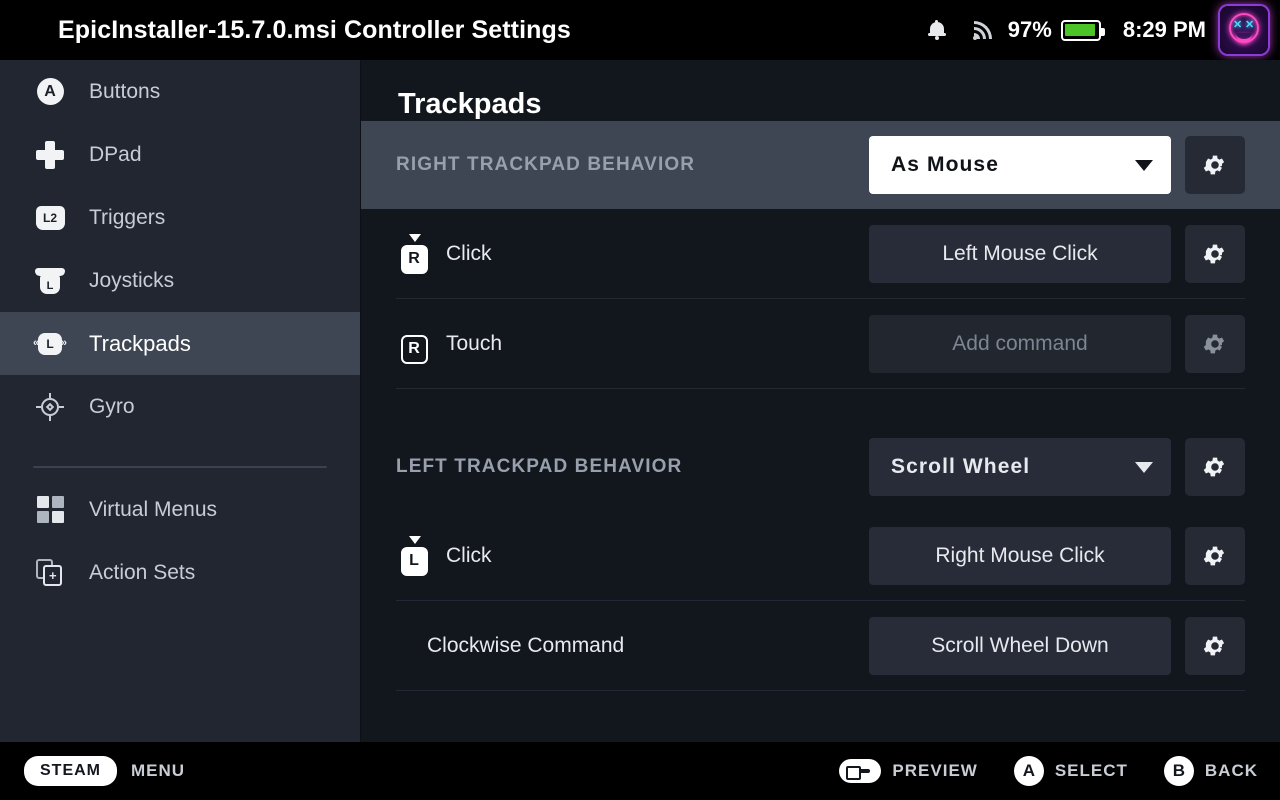 The height and width of the screenshot is (800, 1280). What do you see at coordinates (961, 466) in the screenshot?
I see `dropdown-value: Scroll Wheel` at bounding box center [961, 466].